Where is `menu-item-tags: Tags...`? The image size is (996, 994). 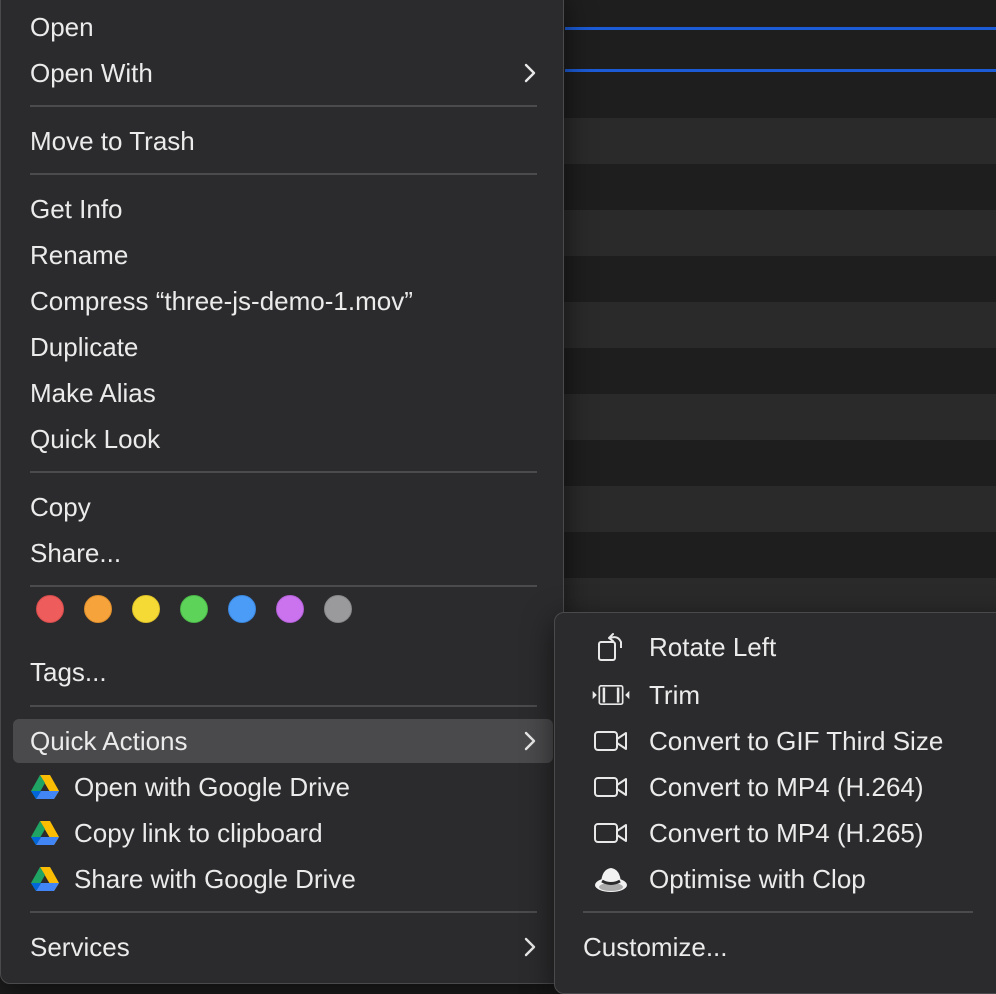 menu-item-tags: Tags... is located at coordinates (283, 672).